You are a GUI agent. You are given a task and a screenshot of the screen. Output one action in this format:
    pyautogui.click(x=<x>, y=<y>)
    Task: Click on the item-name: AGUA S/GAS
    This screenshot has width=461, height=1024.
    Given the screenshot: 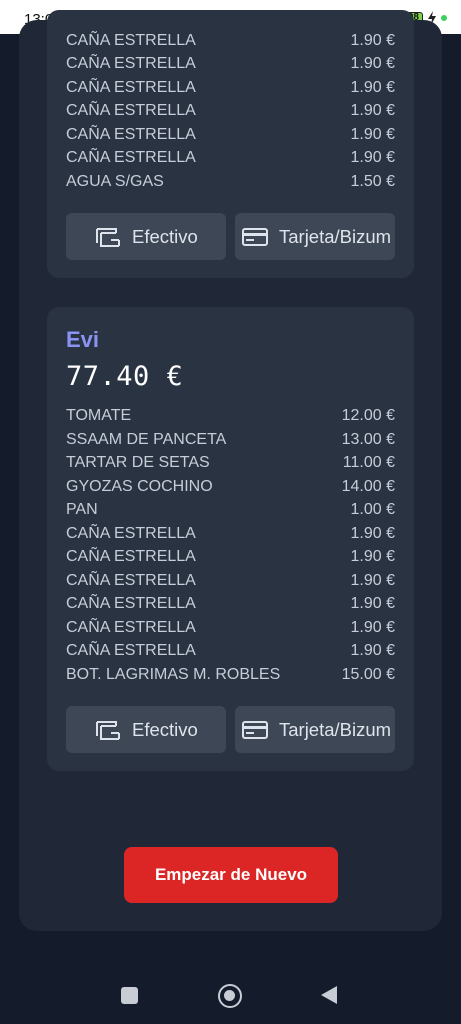 What is the action you would take?
    pyautogui.click(x=115, y=181)
    